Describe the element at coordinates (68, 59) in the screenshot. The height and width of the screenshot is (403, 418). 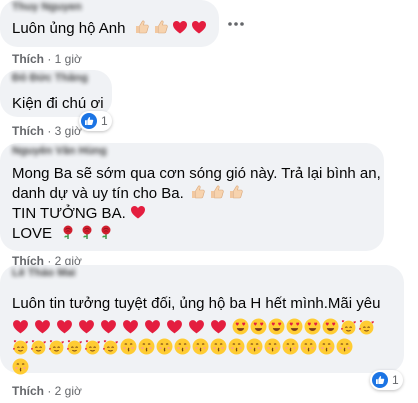
I see `comment-time: 1 giờ` at that location.